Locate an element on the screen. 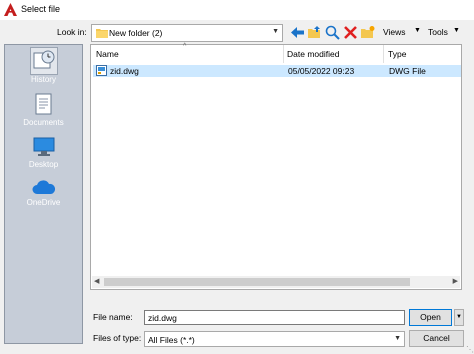  horizontal-scrollbar: ◀ ▶ is located at coordinates (276, 282).